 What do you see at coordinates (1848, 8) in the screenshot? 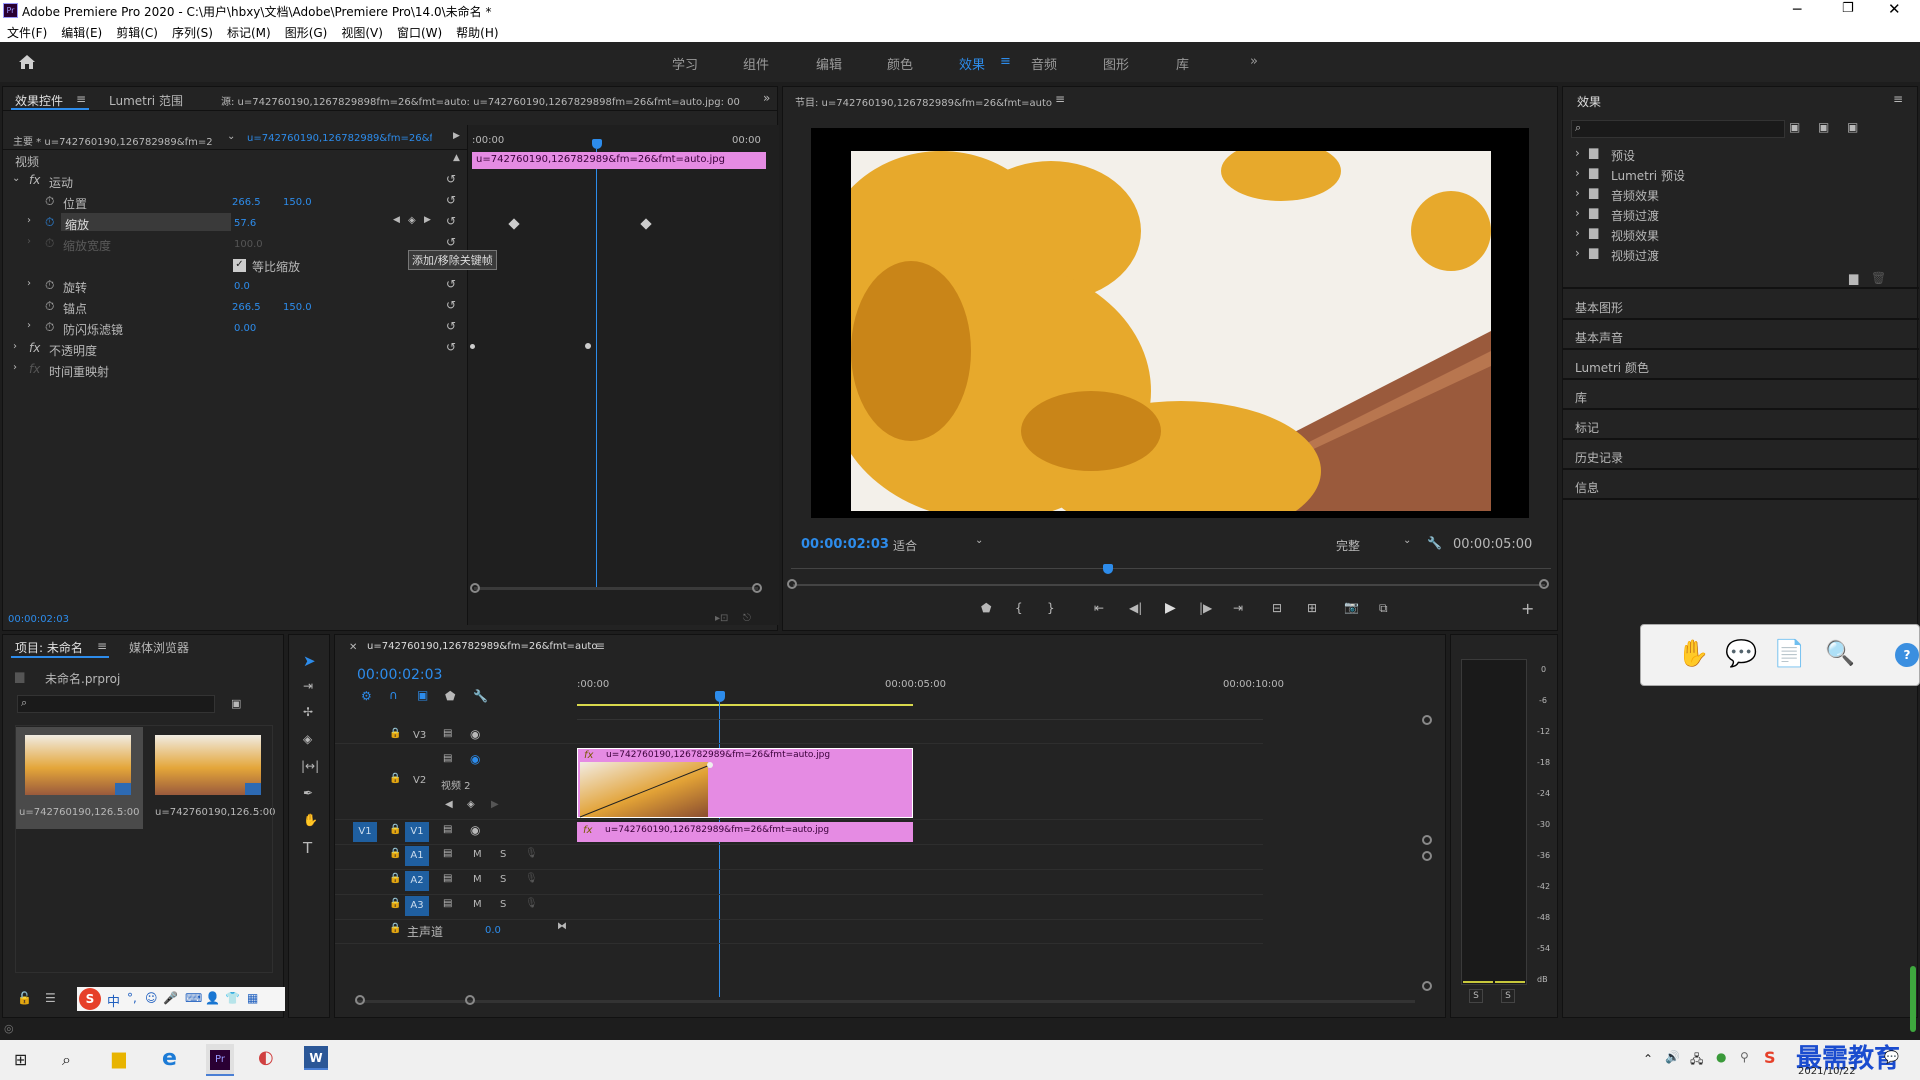
I see `maximize-icon: ❐` at bounding box center [1848, 8].